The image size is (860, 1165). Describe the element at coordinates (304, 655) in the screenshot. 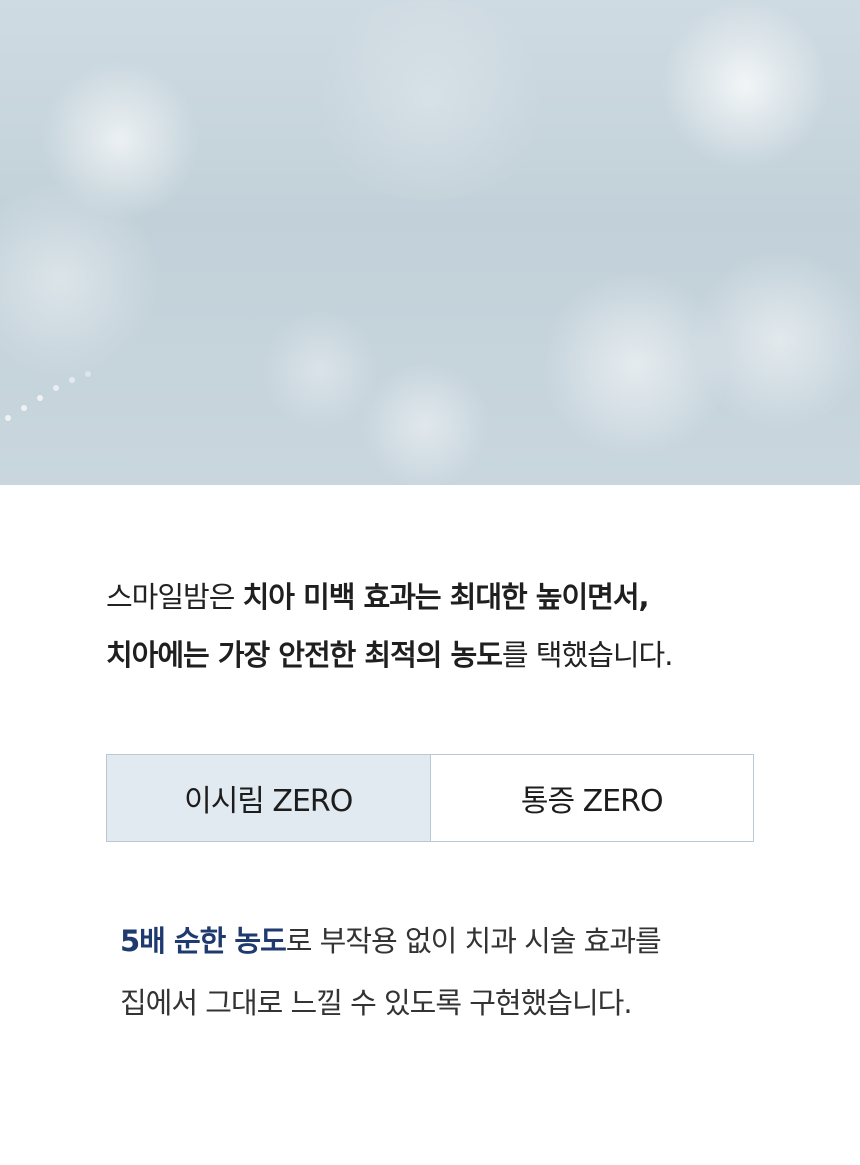

I see `intro-line-2-bold: 치아에는 가장 안전한 최적의 농도` at that location.